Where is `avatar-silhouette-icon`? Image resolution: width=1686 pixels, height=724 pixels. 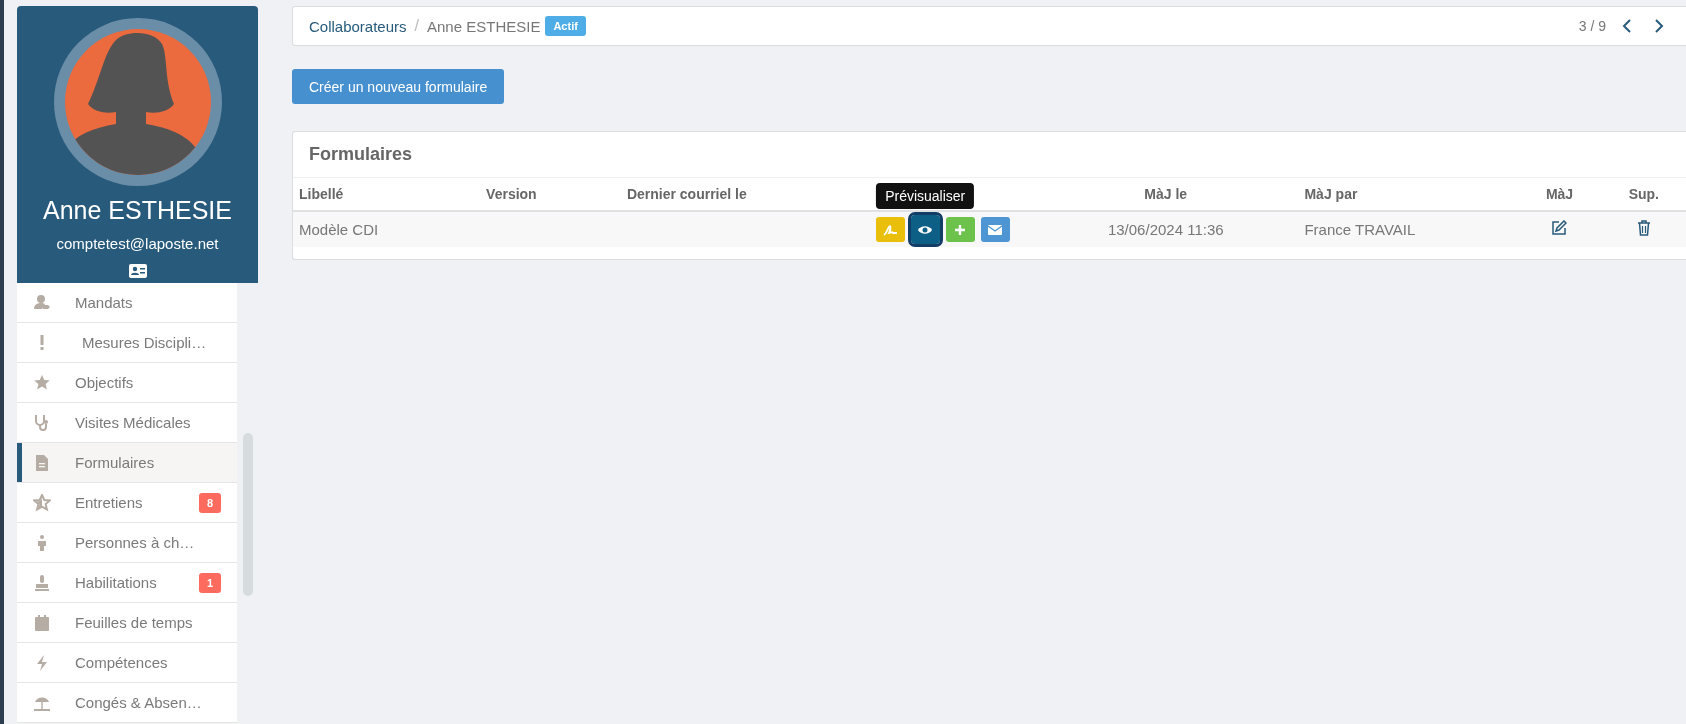 avatar-silhouette-icon is located at coordinates (137, 102).